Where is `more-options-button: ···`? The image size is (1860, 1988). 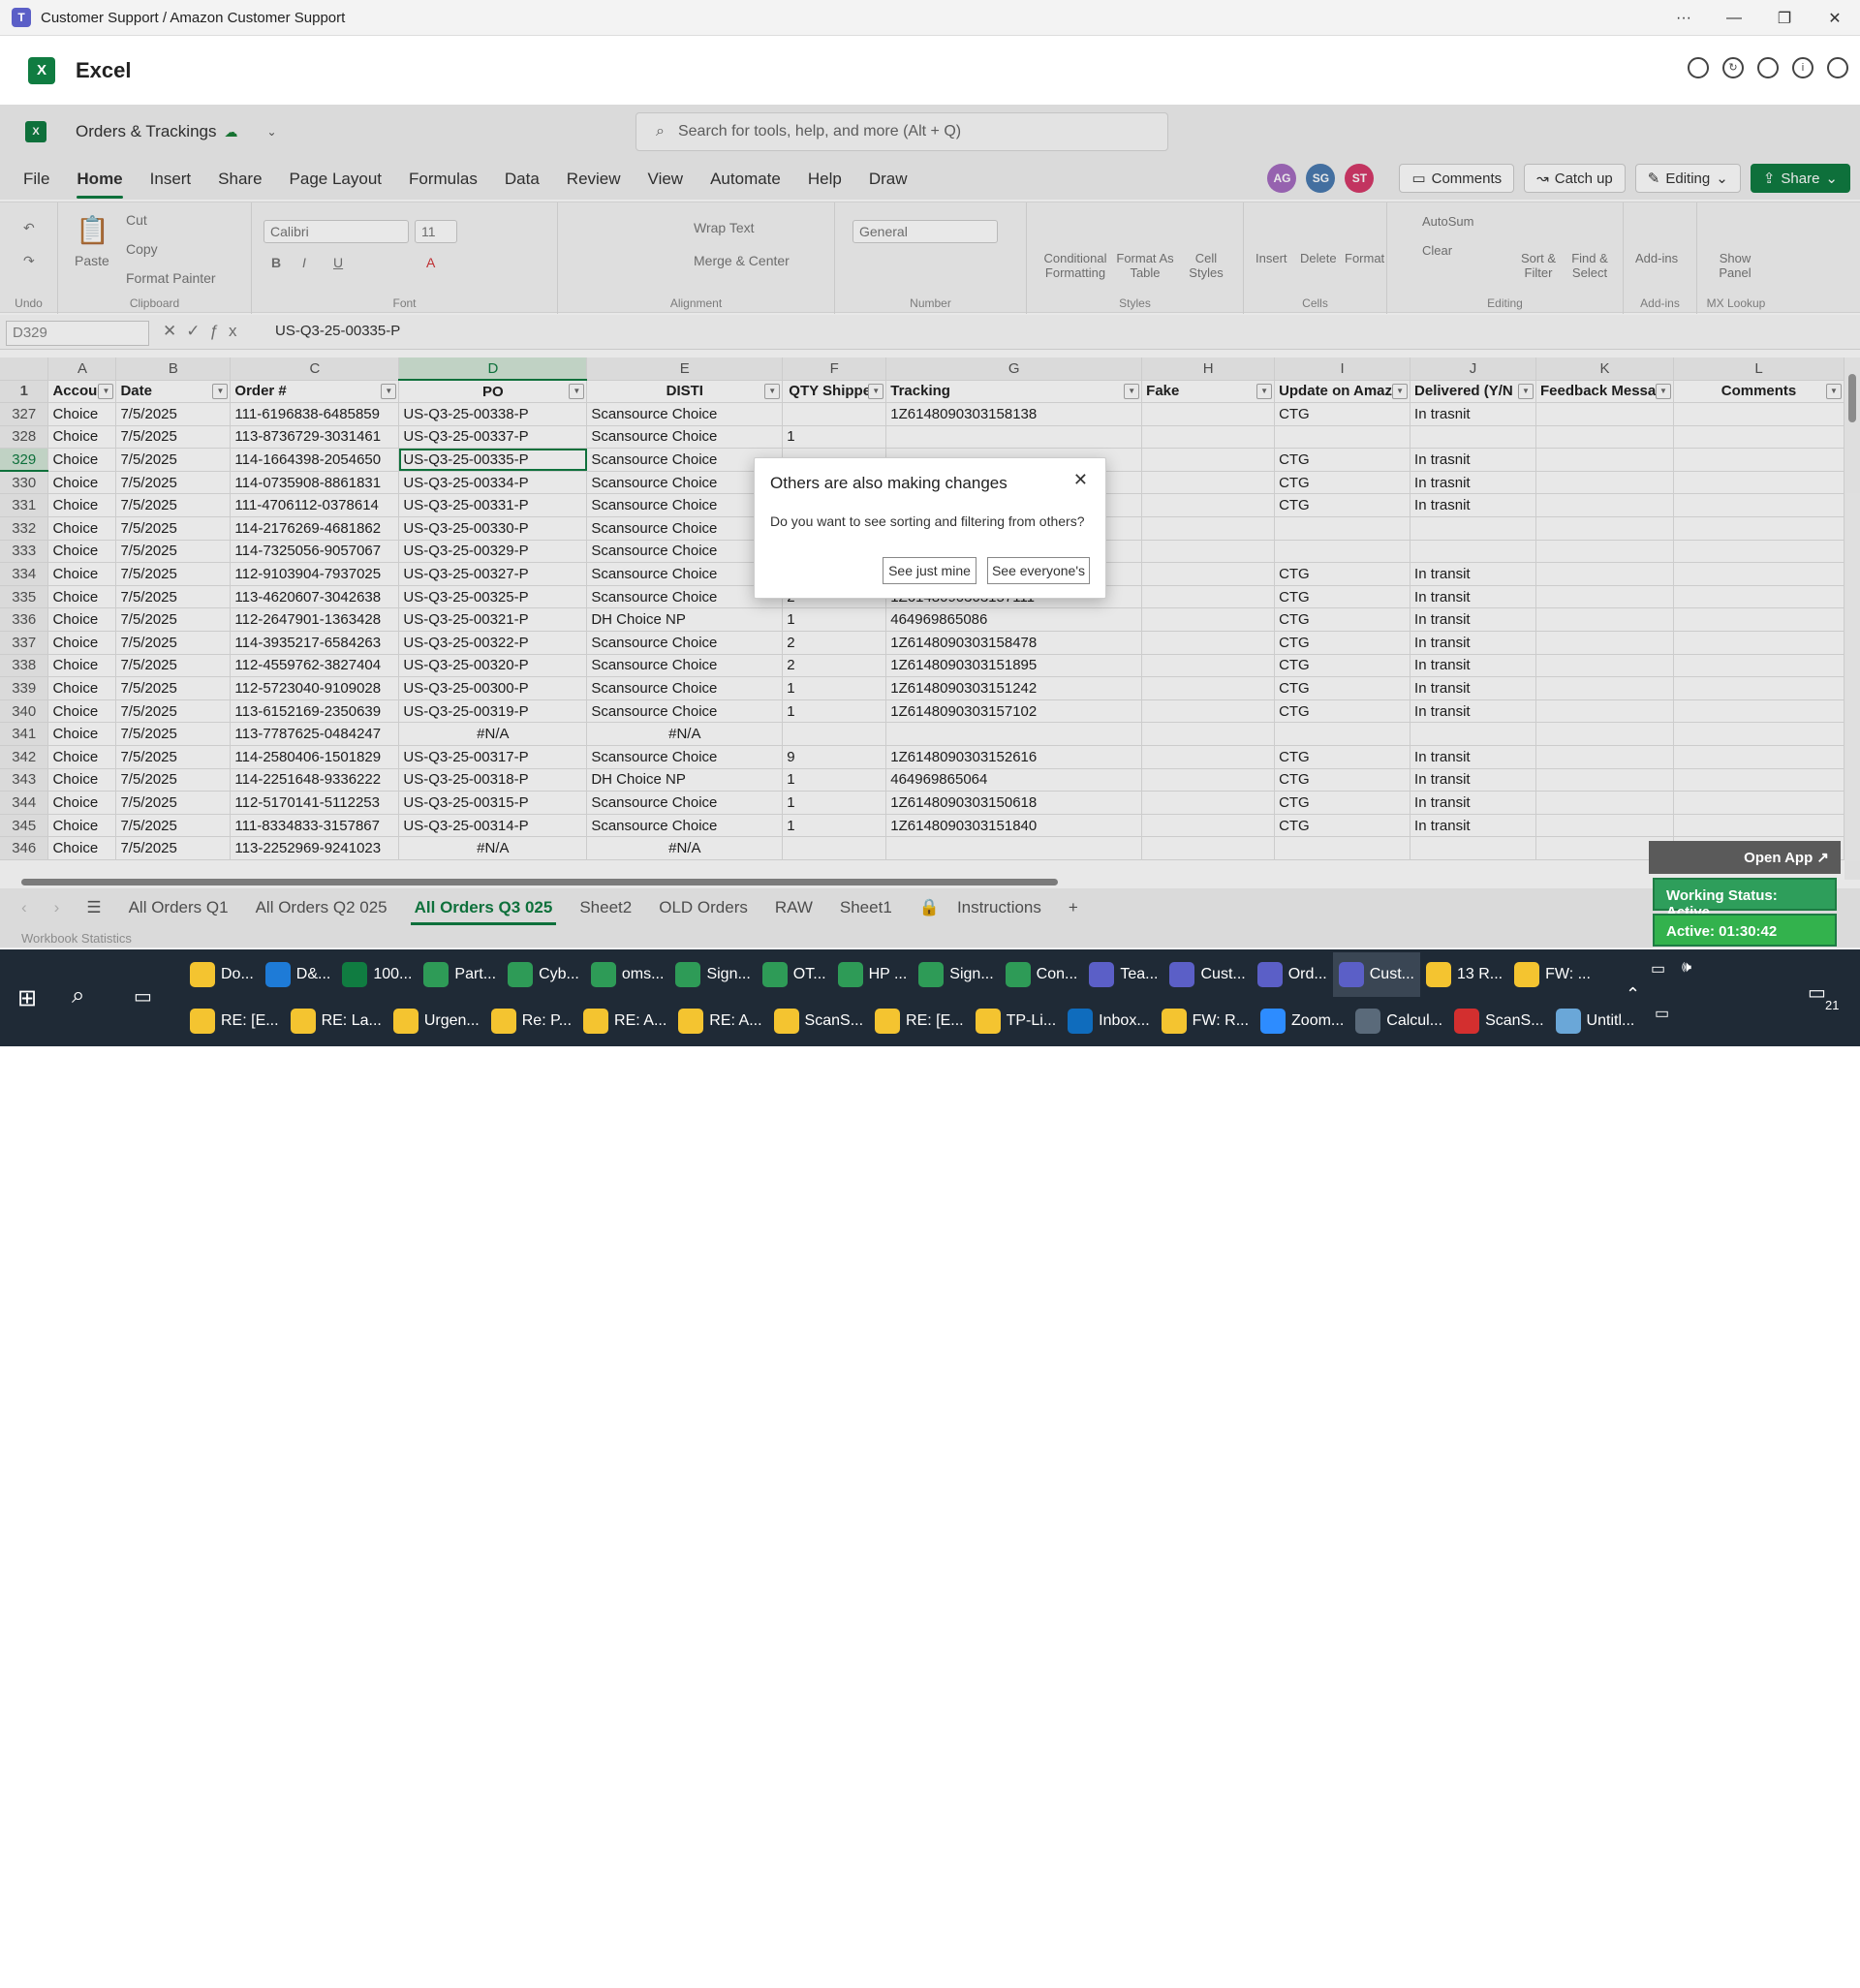 more-options-button: ··· is located at coordinates (1683, 18).